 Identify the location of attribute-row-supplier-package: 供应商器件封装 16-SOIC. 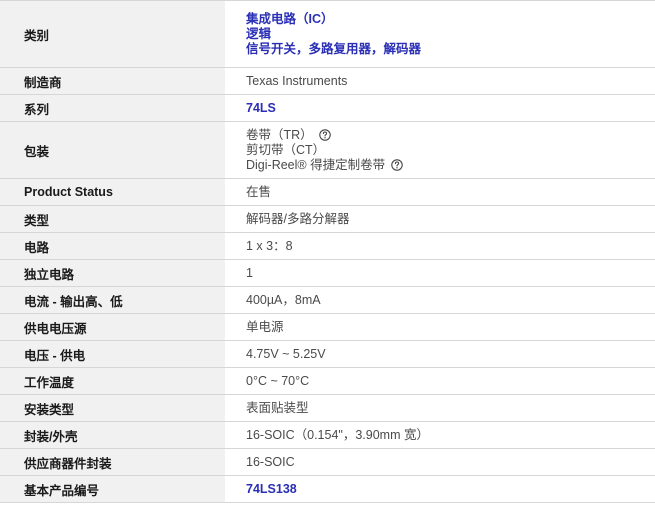
(327, 462).